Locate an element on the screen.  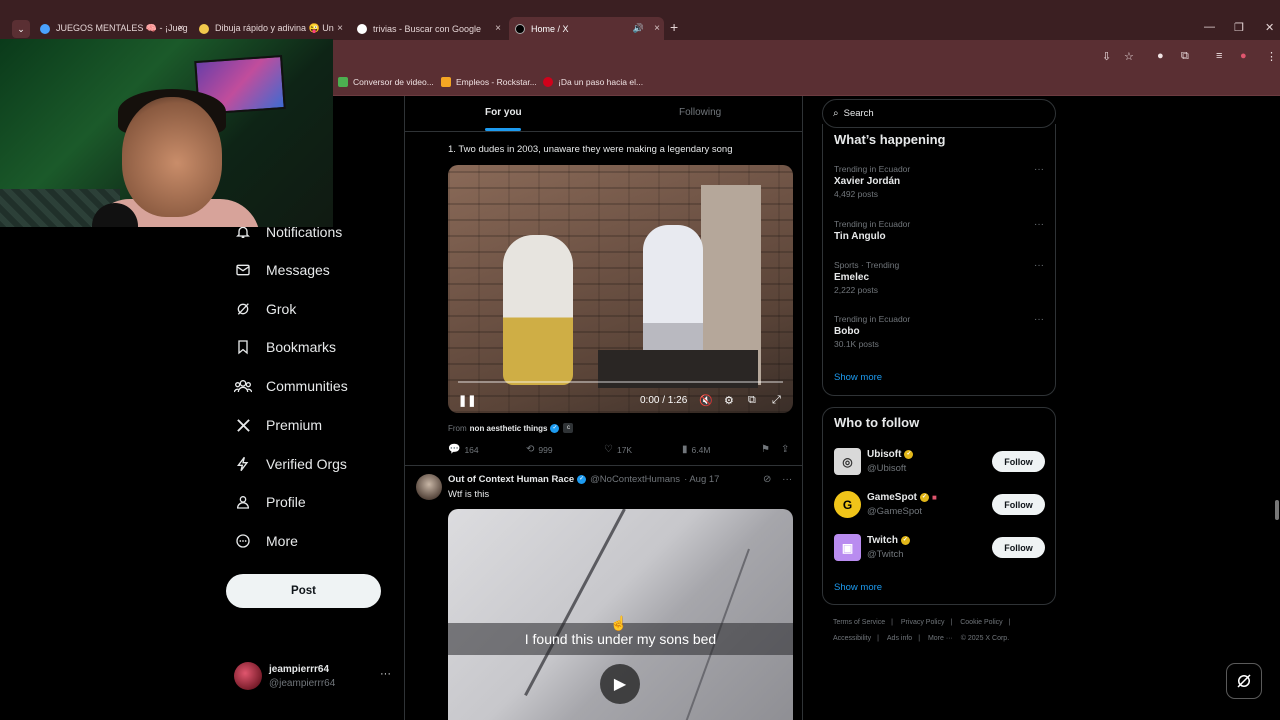
verified-badge-icon: ✓ is located at coordinates (909, 454).